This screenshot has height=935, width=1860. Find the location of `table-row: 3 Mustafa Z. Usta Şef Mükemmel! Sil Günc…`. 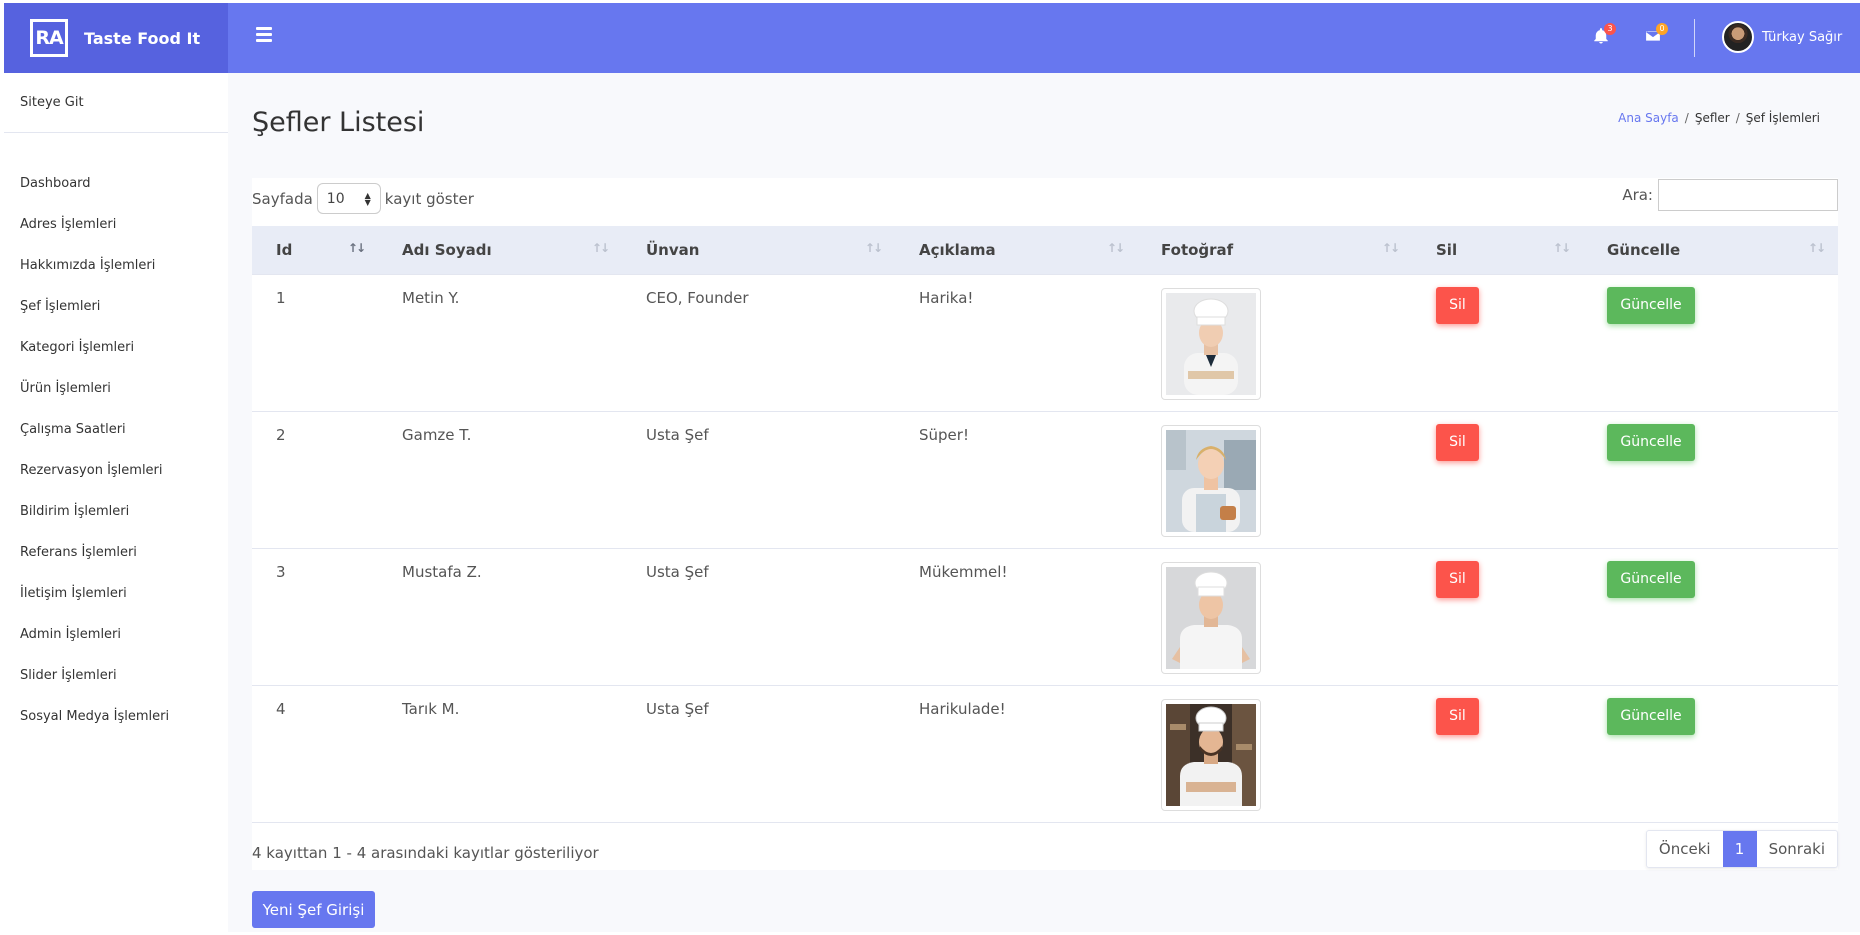

table-row: 3 Mustafa Z. Usta Şef Mükemmel! Sil Günc… is located at coordinates (1045, 616).